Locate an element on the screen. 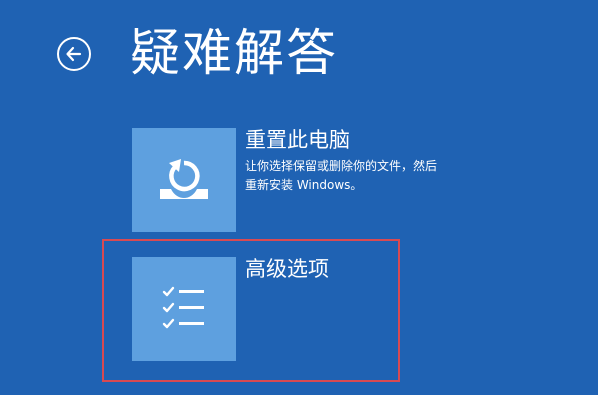 The width and height of the screenshot is (598, 395). checklist-icon is located at coordinates (183, 307).